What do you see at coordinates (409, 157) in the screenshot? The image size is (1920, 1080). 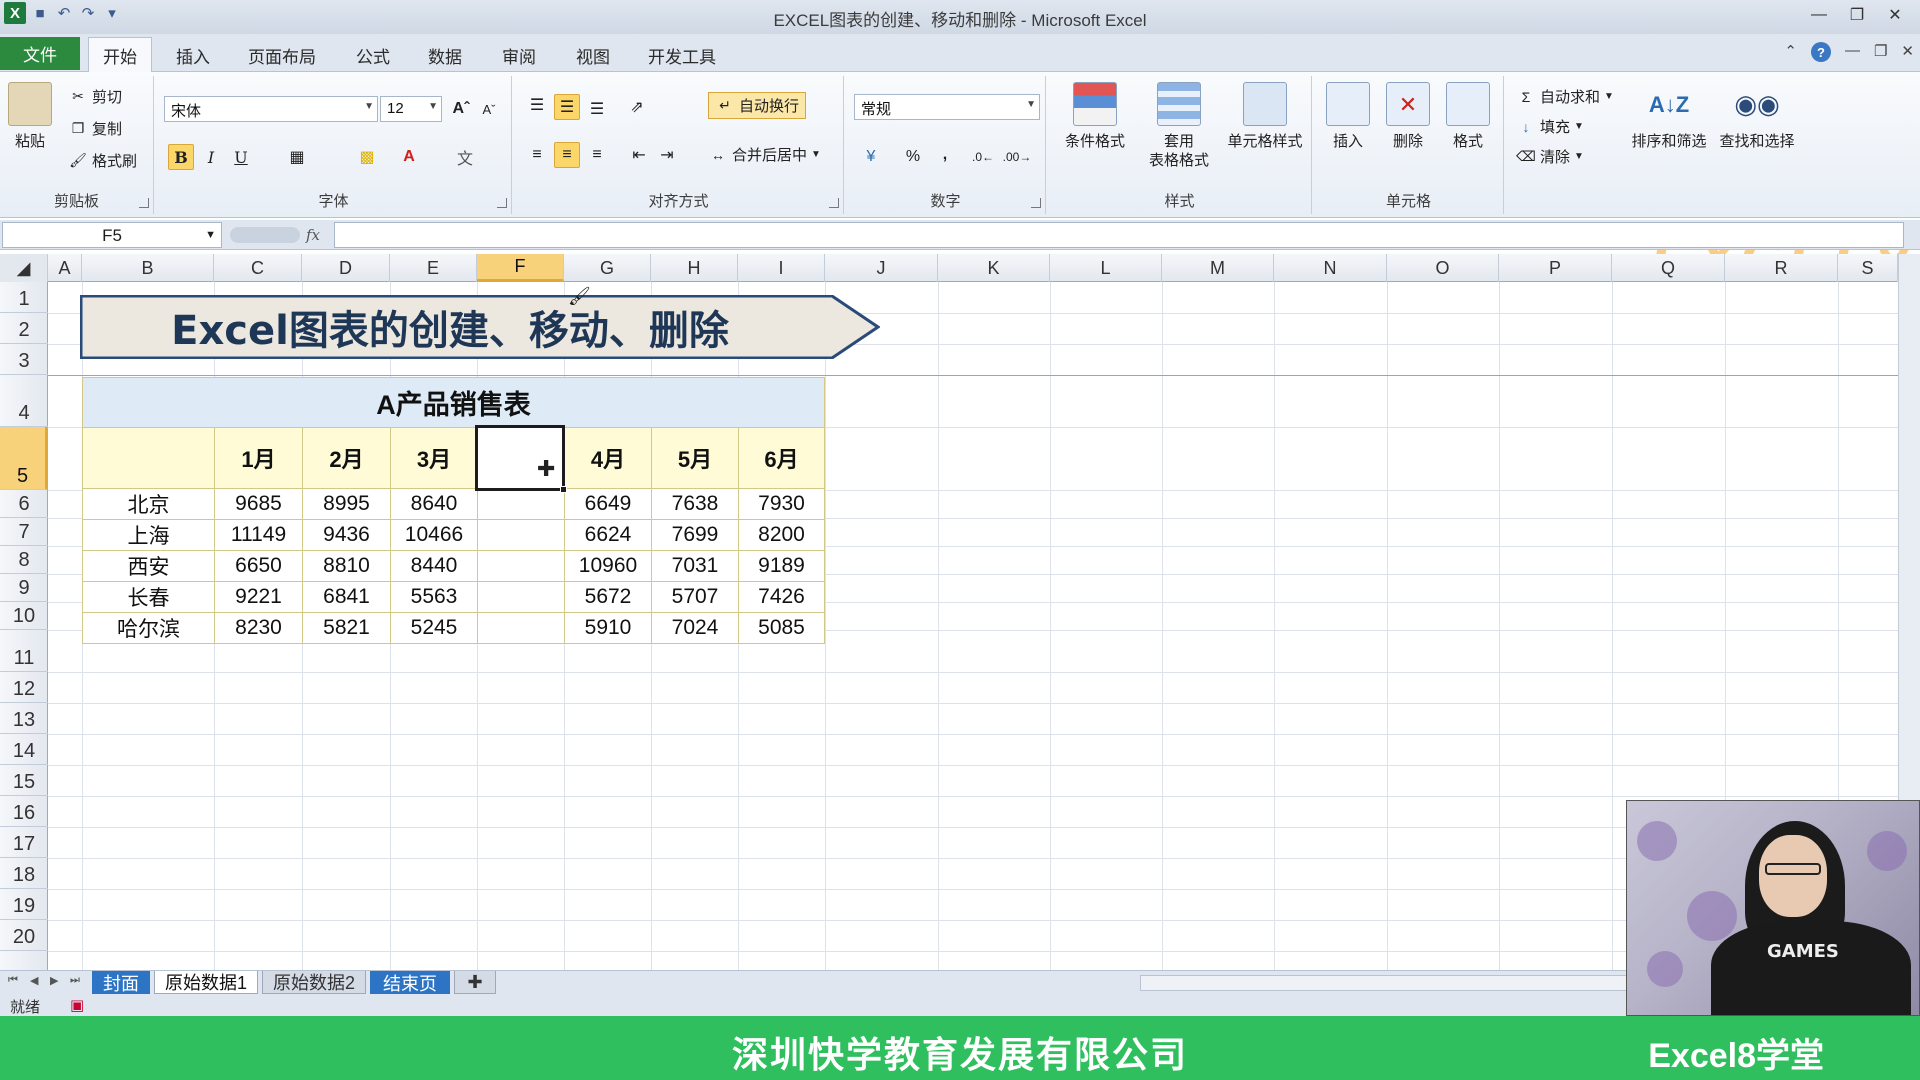 I see `font-color-icon: A` at bounding box center [409, 157].